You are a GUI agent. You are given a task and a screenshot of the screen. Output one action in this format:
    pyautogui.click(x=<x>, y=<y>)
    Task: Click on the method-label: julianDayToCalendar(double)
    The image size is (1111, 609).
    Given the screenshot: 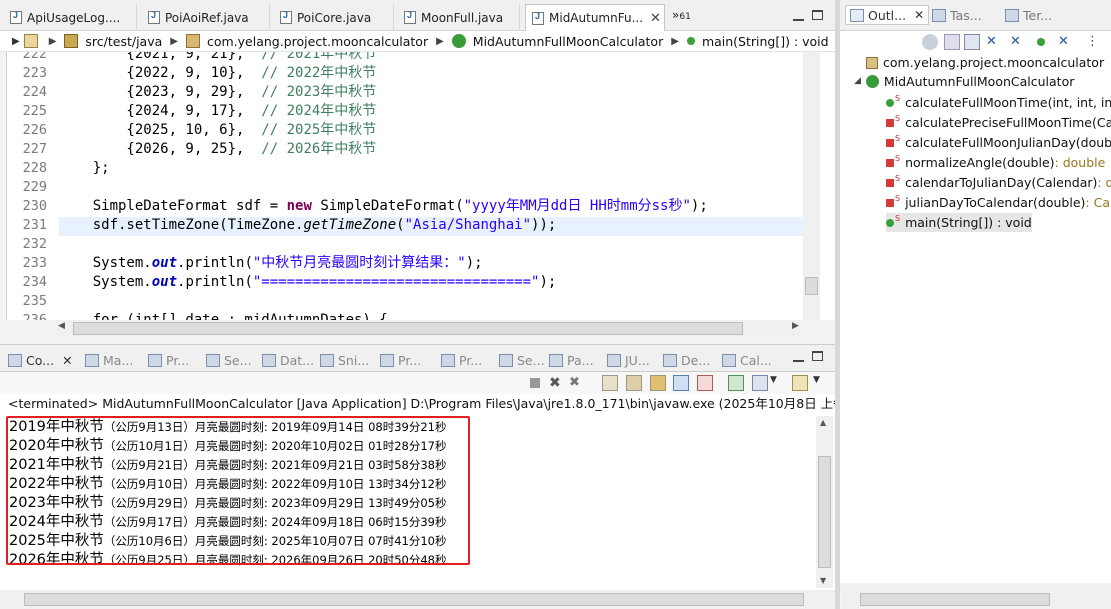 What is the action you would take?
    pyautogui.click(x=995, y=202)
    